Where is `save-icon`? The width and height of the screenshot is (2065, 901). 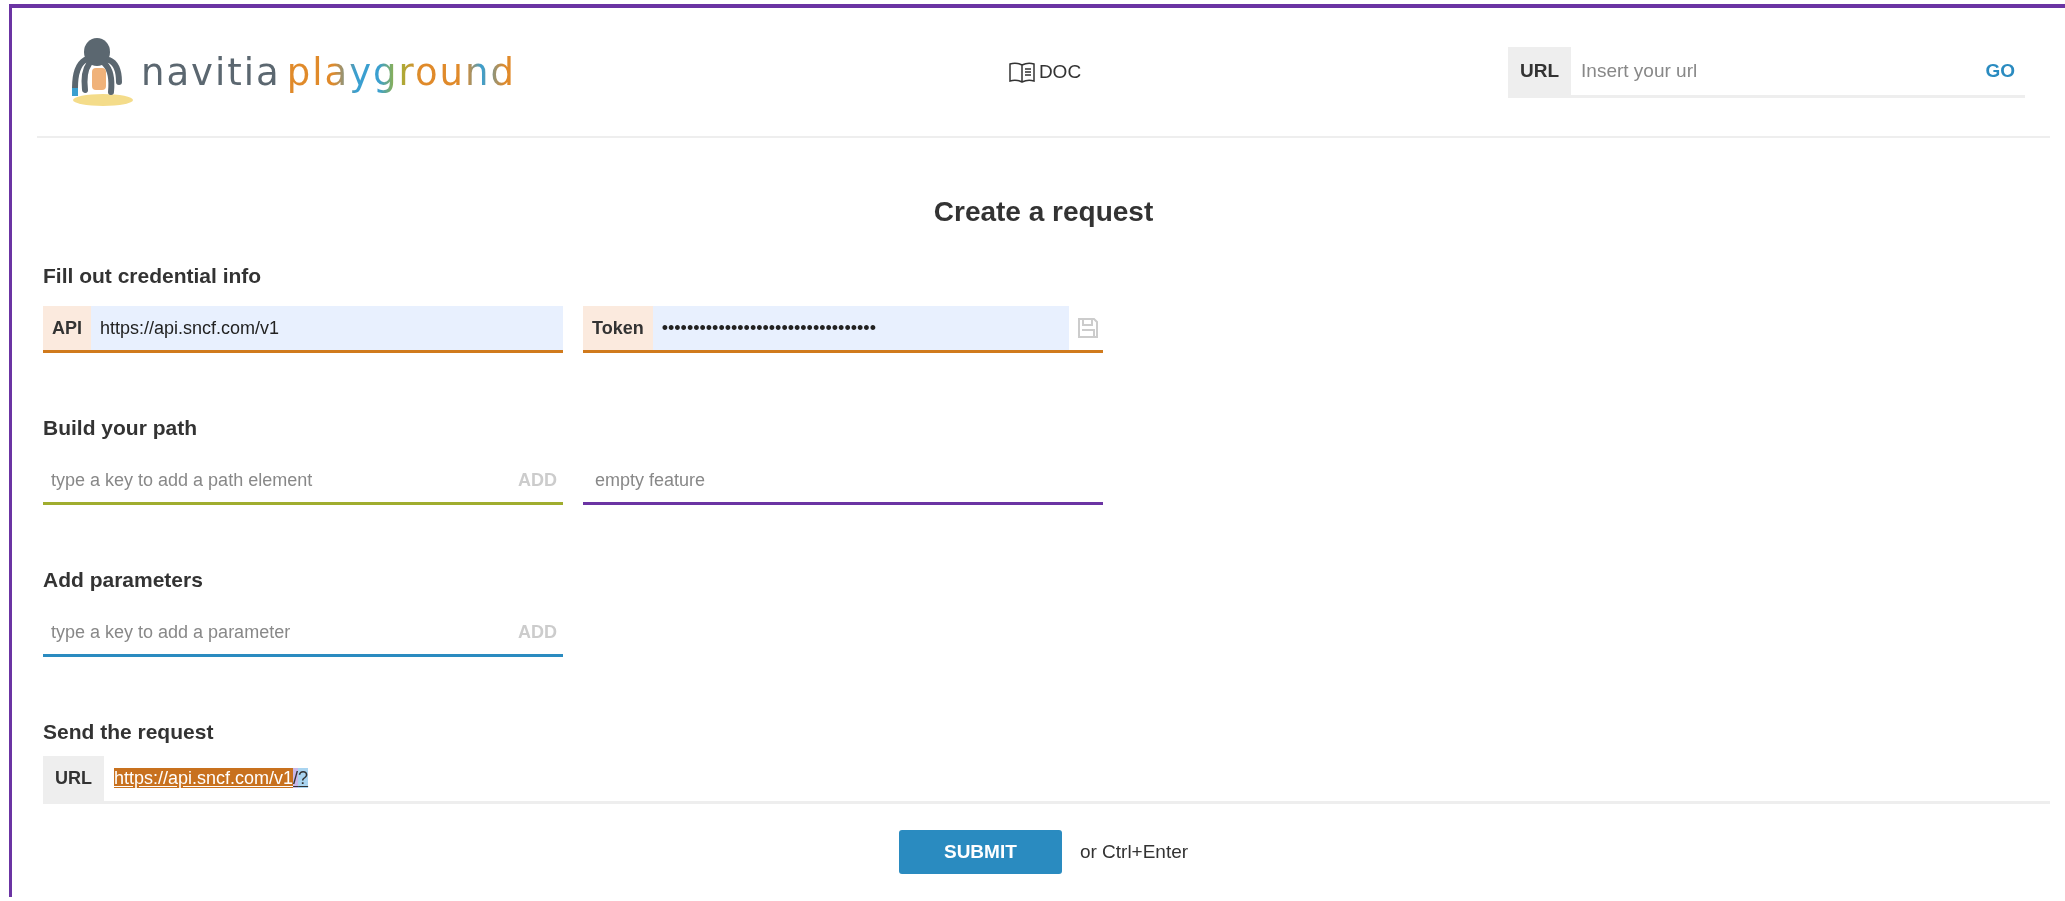 save-icon is located at coordinates (1088, 328).